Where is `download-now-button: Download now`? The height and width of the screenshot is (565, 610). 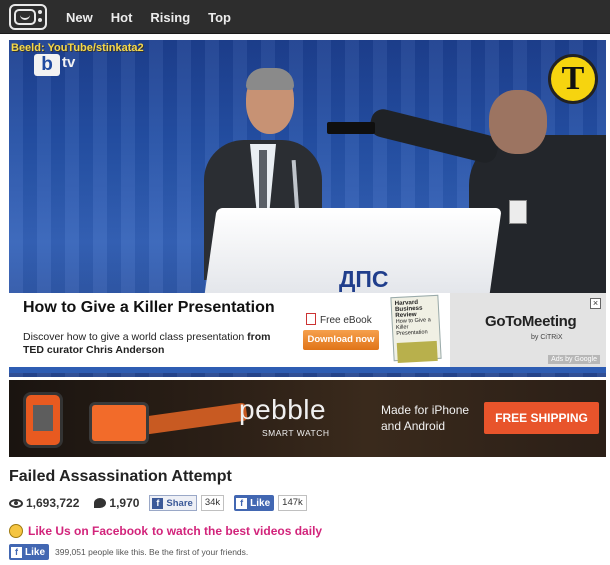 download-now-button: Download now is located at coordinates (341, 340).